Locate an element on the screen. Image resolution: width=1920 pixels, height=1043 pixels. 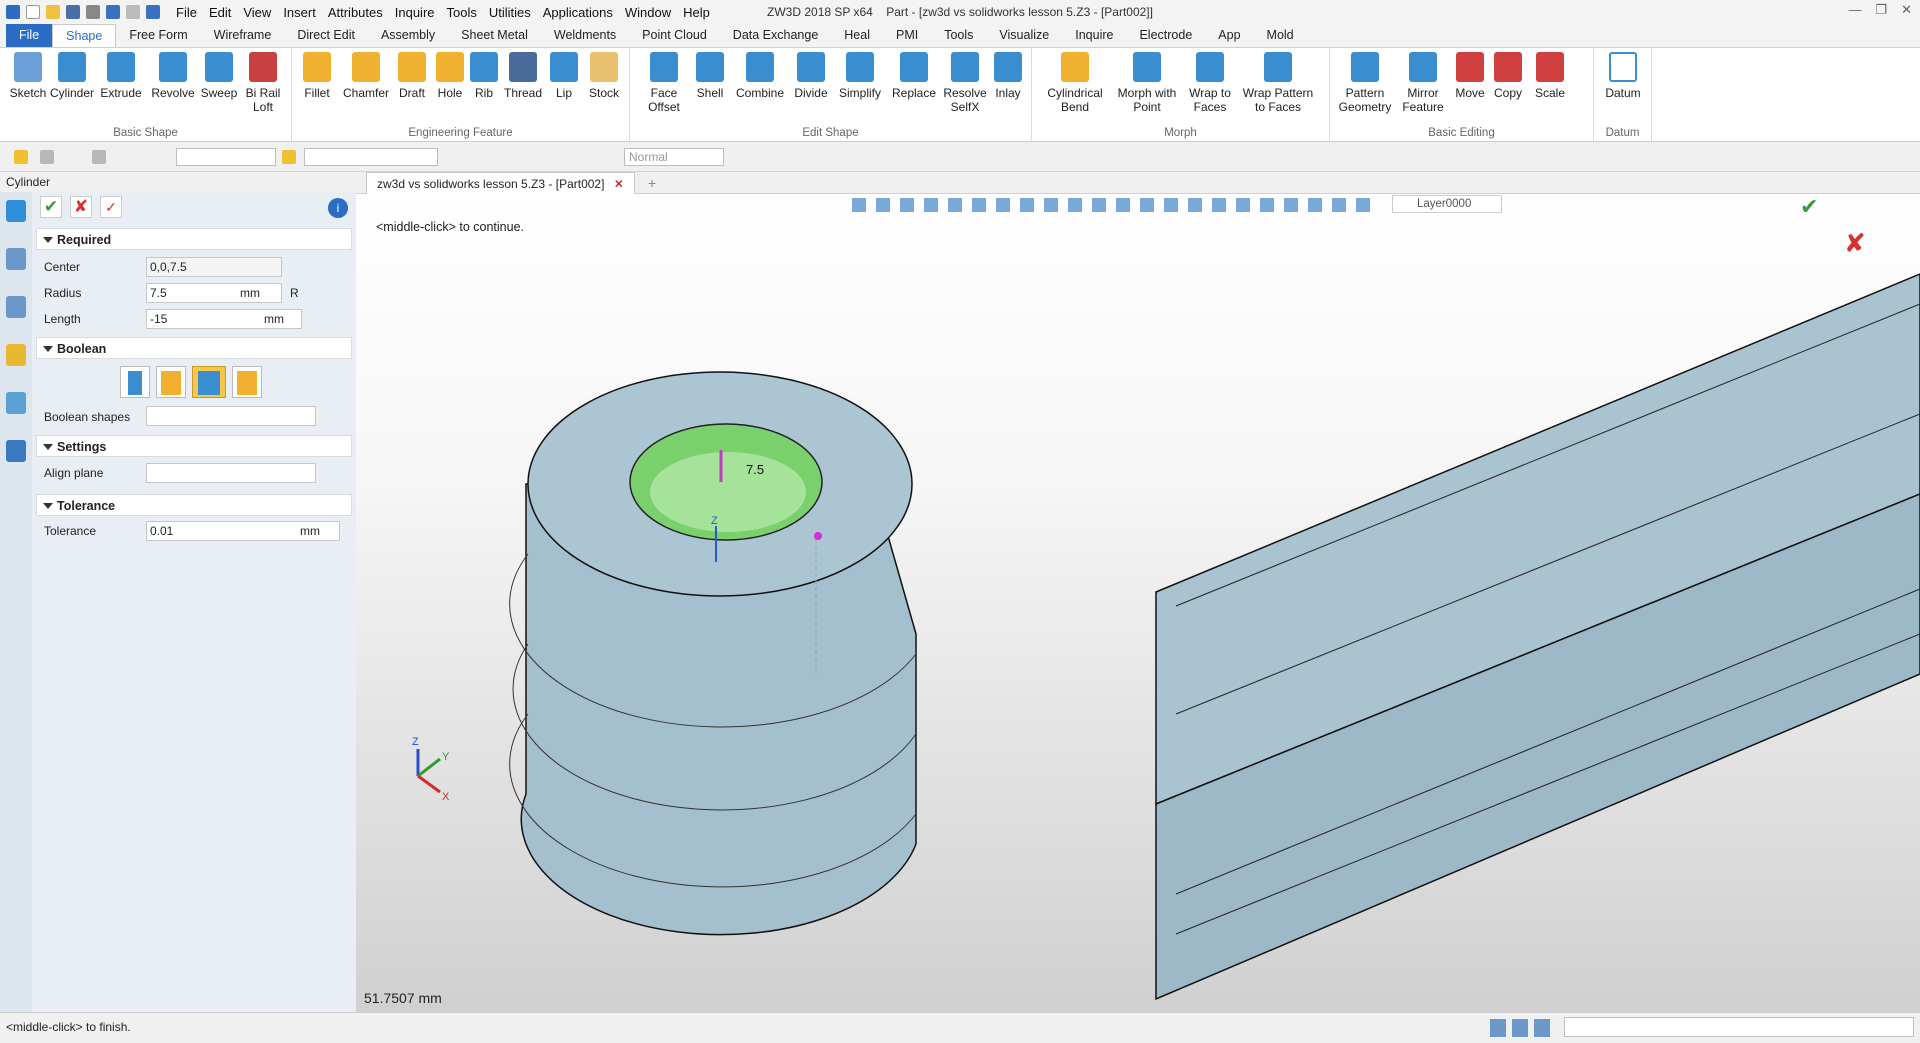
tab-mold: Mold is located at coordinates (1280, 35).